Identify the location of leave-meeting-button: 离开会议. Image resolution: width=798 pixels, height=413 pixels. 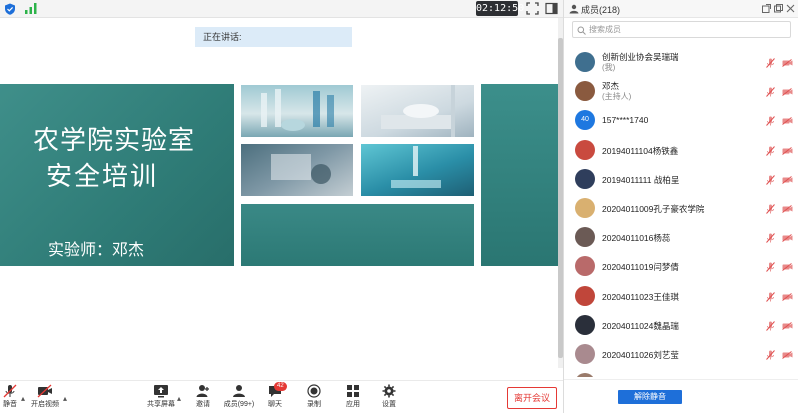
(532, 398).